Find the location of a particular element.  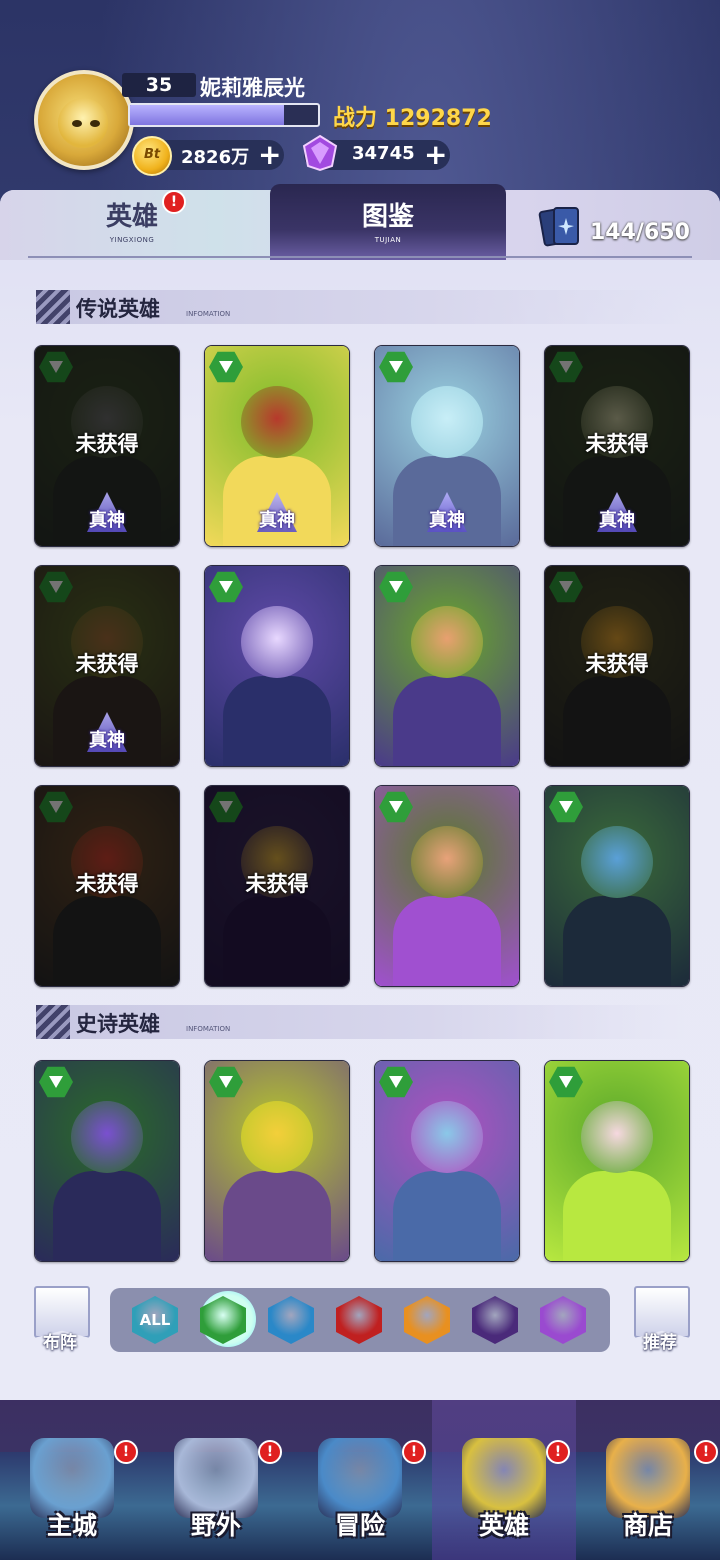

gold-resource: Bt 2826万 + is located at coordinates (208, 156).